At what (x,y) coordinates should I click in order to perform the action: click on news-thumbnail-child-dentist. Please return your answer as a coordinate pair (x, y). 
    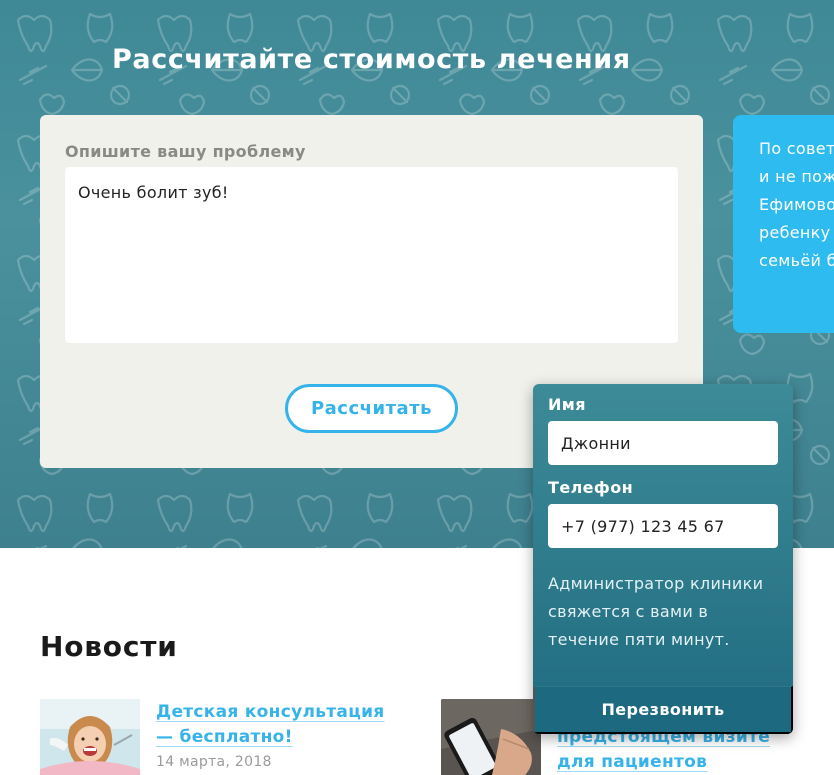
    Looking at the image, I should click on (90, 737).